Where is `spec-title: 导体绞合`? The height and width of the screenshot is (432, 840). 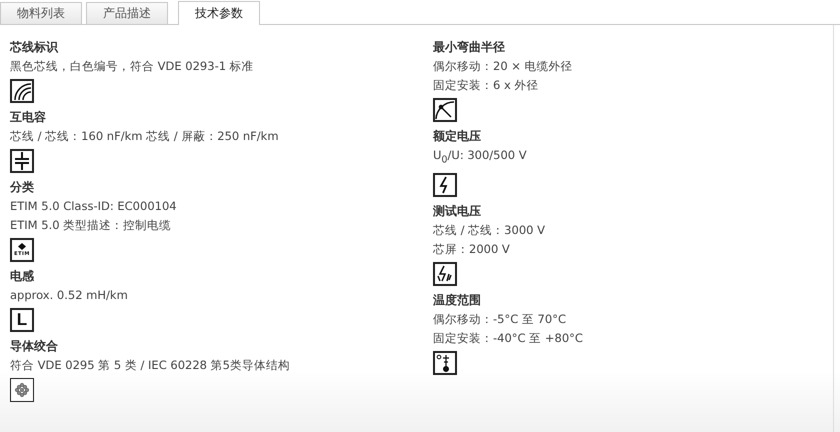 spec-title: 导体绞合 is located at coordinates (34, 346).